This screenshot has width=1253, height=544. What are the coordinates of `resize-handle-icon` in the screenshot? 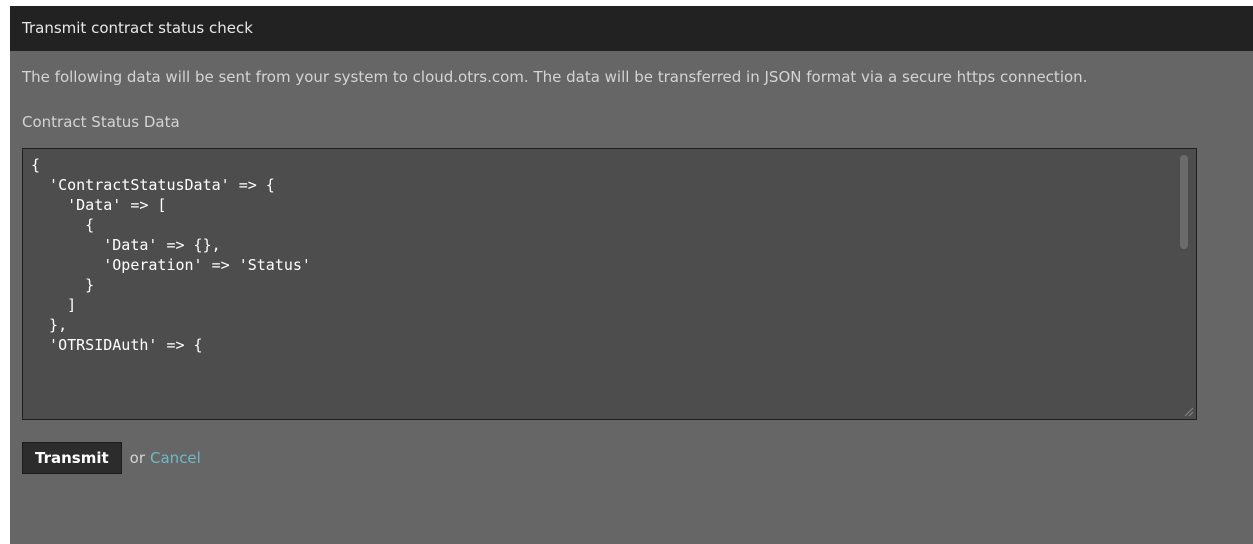 It's located at (1188, 411).